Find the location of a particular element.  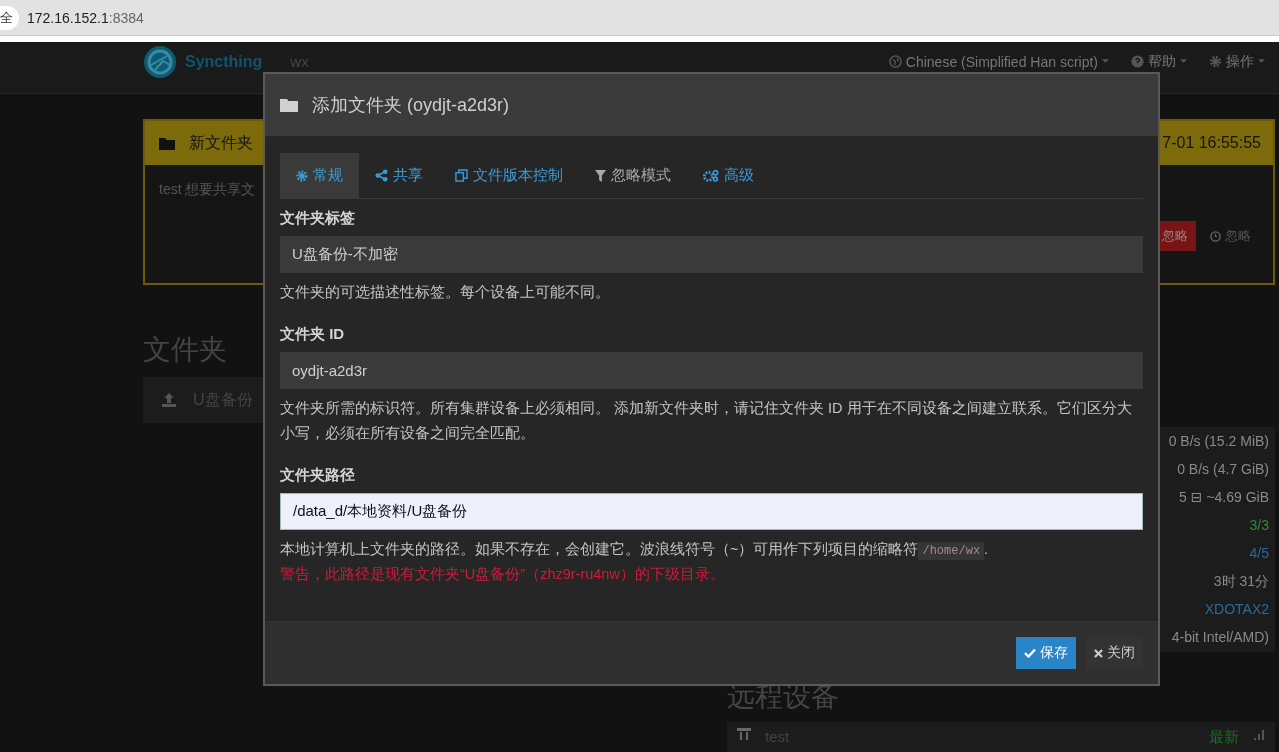

copy-icon is located at coordinates (461, 175).